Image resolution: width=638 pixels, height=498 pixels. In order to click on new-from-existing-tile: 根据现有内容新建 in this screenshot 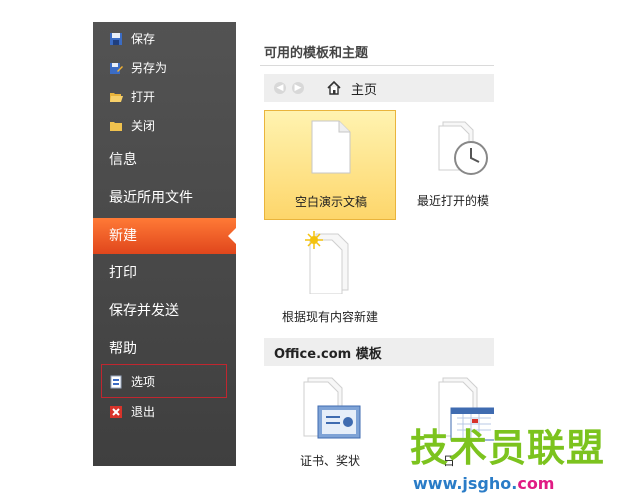, I will do `click(330, 281)`.